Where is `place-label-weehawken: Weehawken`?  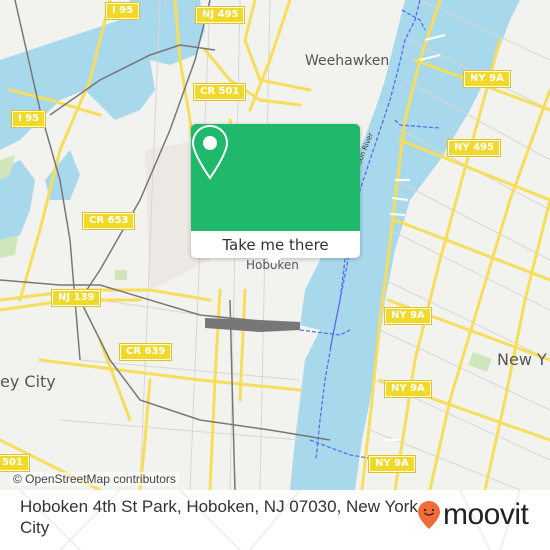 place-label-weehawken: Weehawken is located at coordinates (347, 61).